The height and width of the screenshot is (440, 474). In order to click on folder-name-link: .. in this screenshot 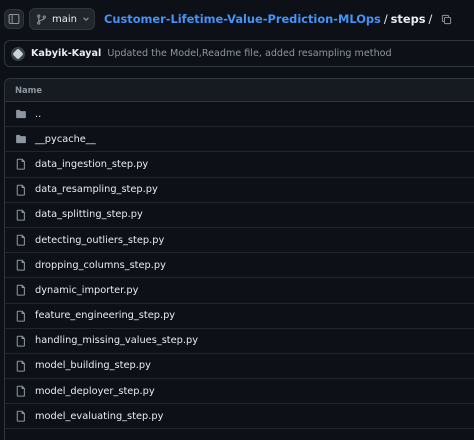, I will do `click(38, 114)`.